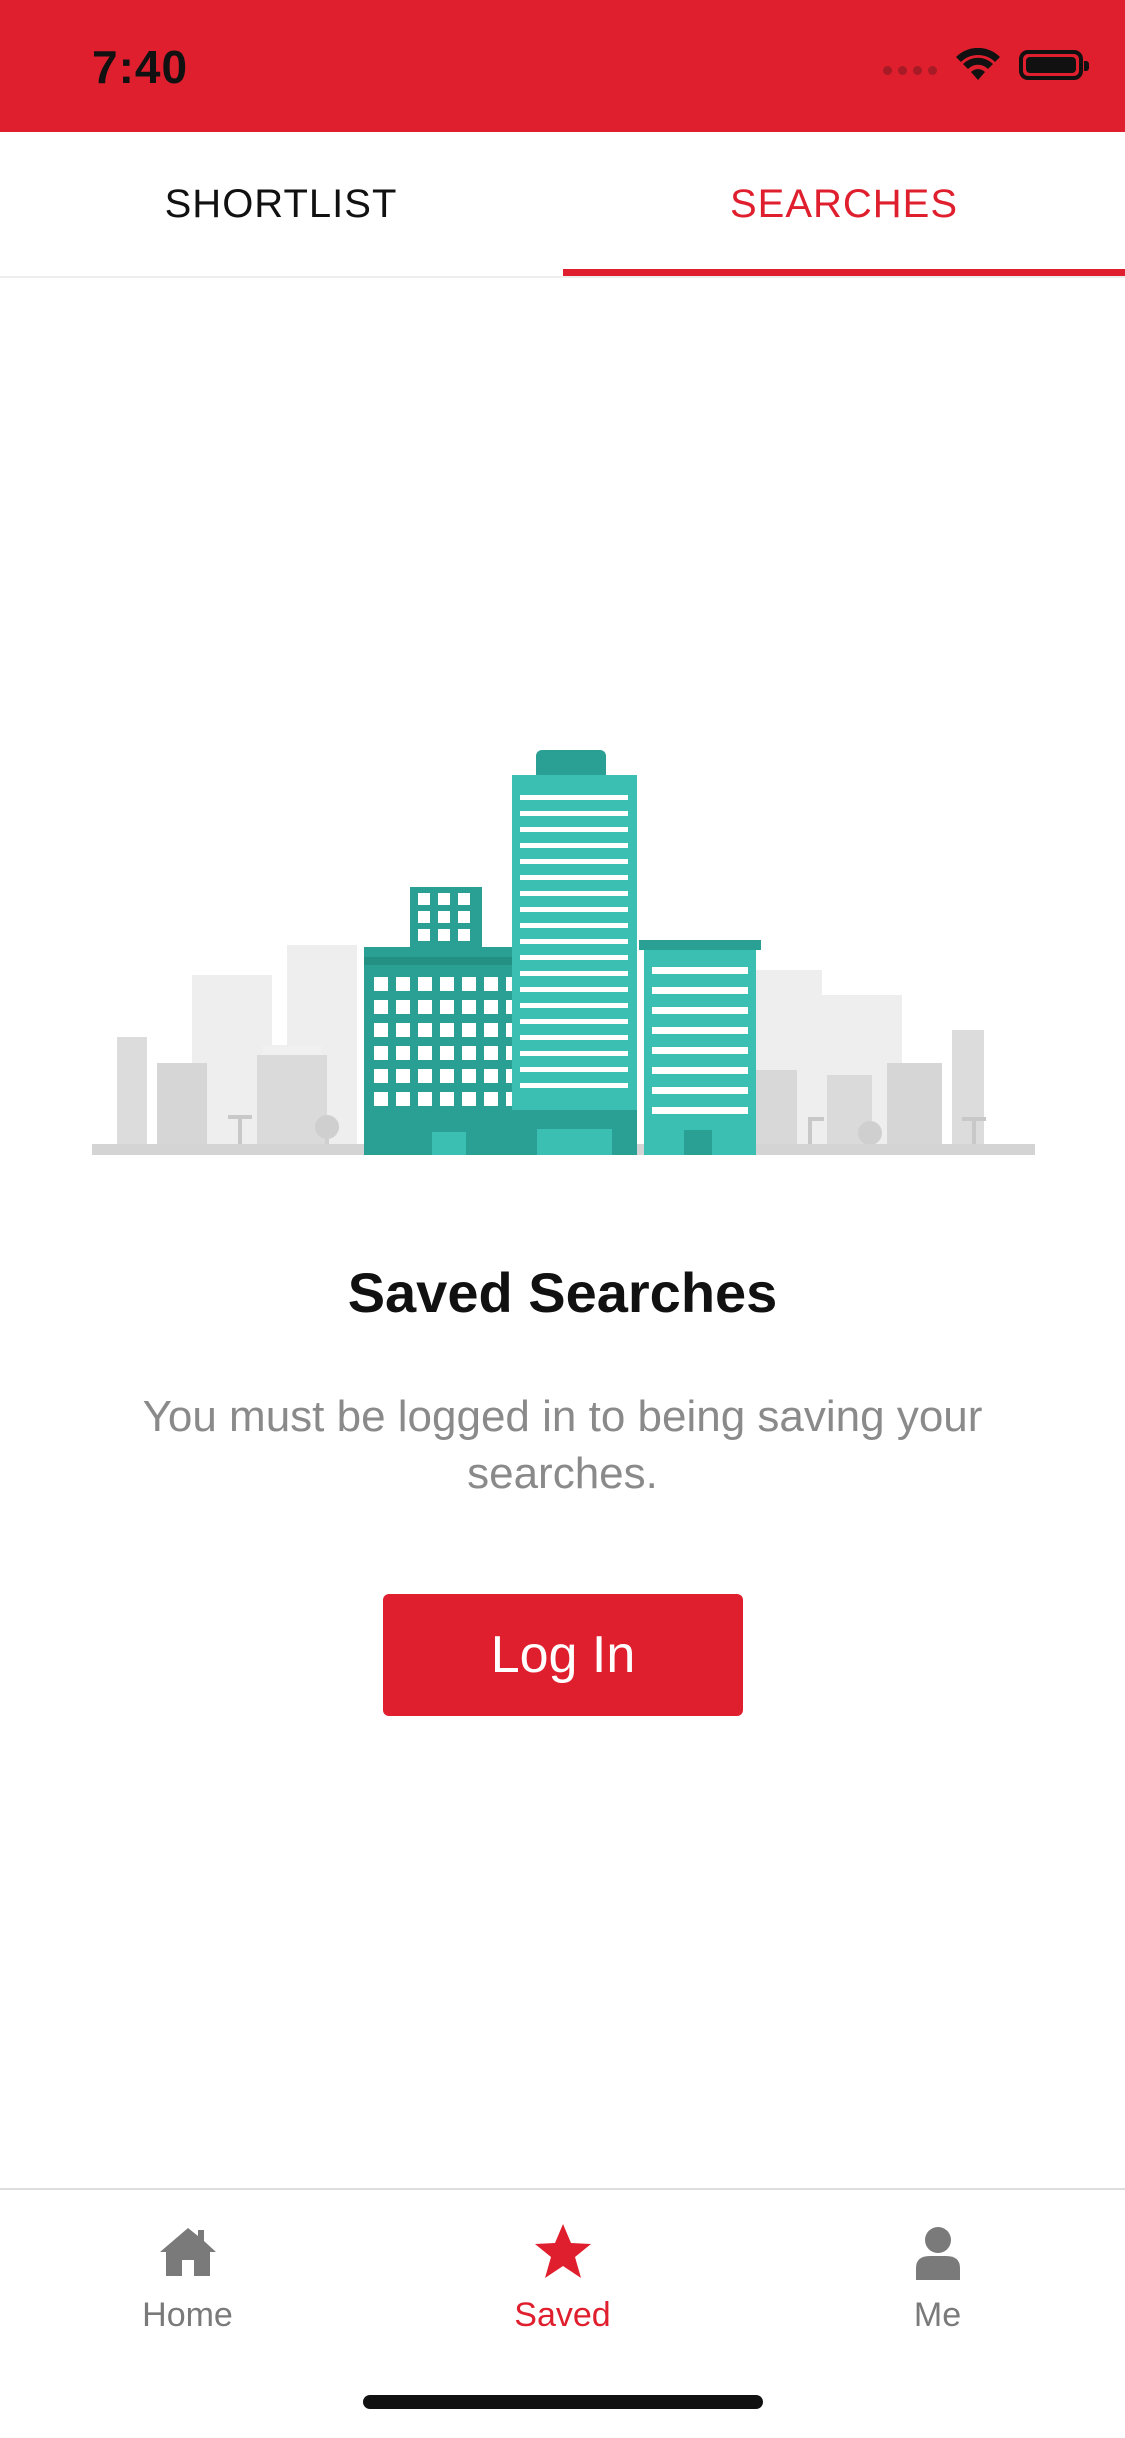 The width and height of the screenshot is (1125, 2438). I want to click on star-icon, so click(562, 2251).